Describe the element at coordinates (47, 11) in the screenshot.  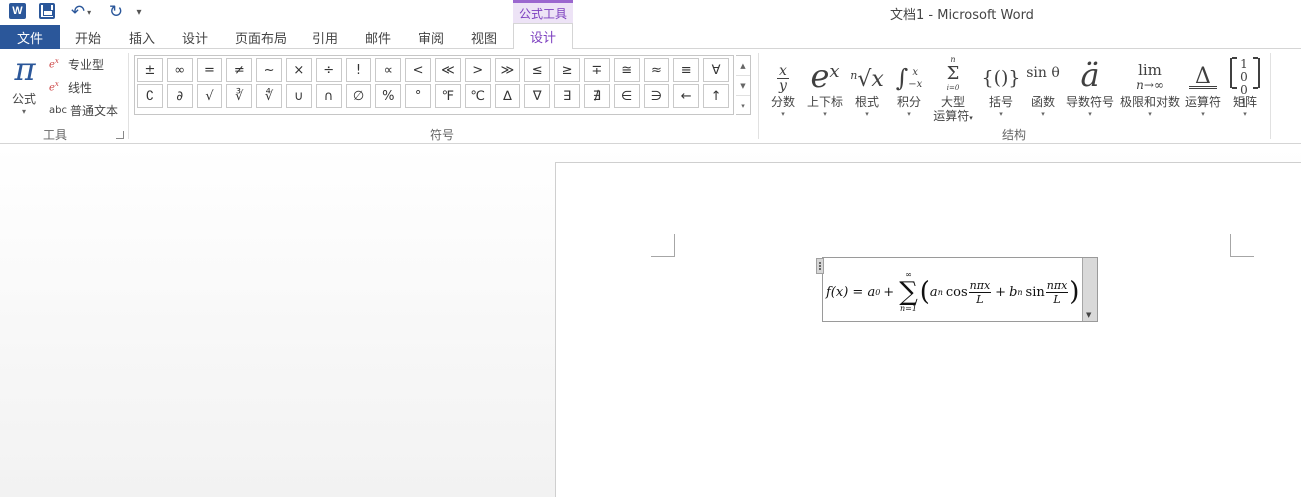
I see `save-icon` at that location.